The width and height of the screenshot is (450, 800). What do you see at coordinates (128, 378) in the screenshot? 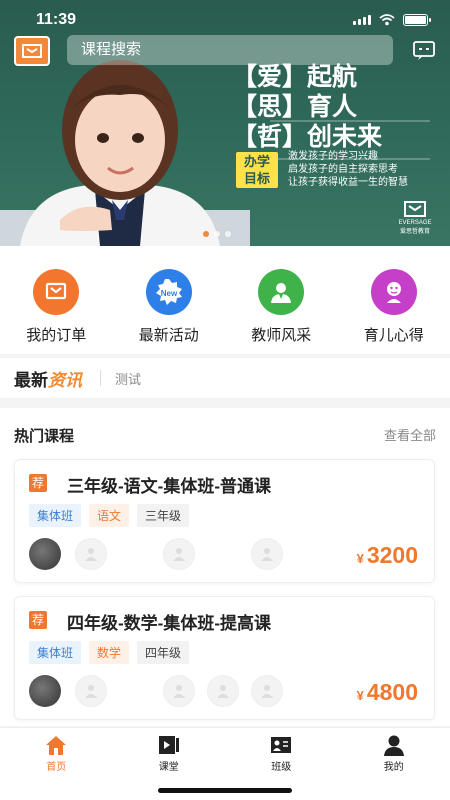
I see `news-item: 测试` at bounding box center [128, 378].